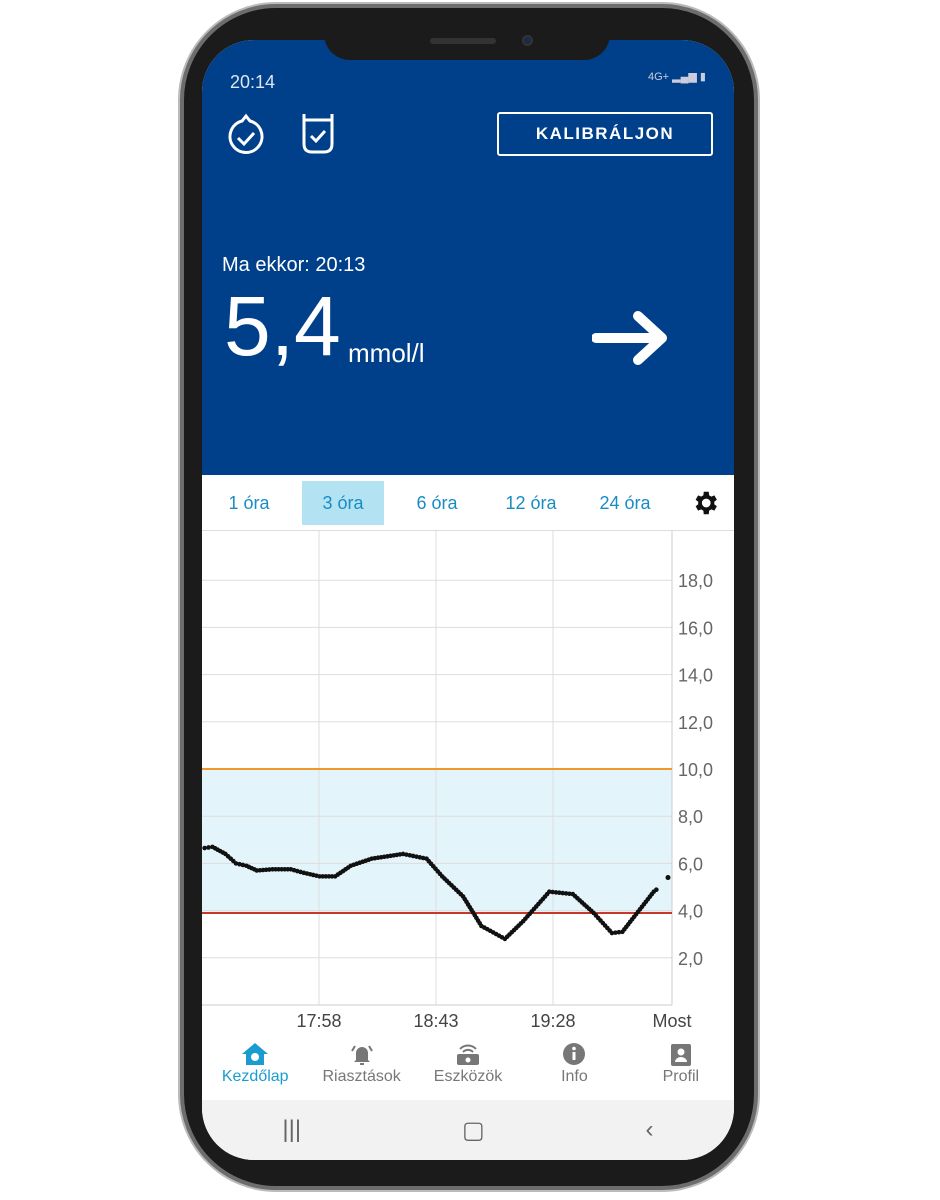 This screenshot has height=1200, width=940. I want to click on y-tick-label: 12,0, so click(695, 723).